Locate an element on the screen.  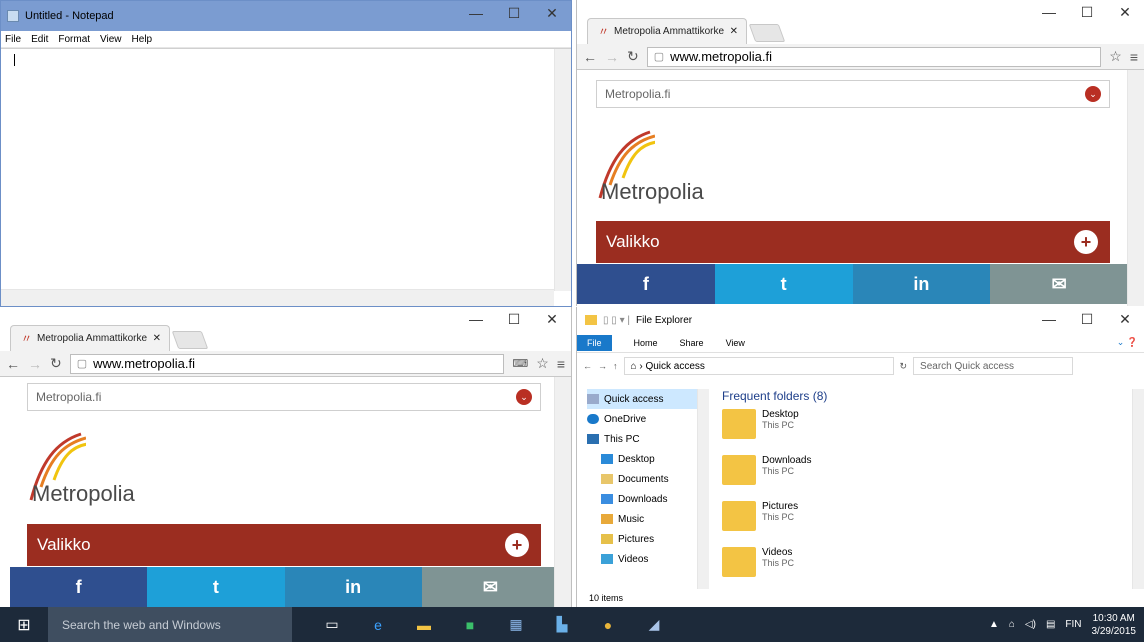
chrome-icon: ● is located at coordinates (608, 624).